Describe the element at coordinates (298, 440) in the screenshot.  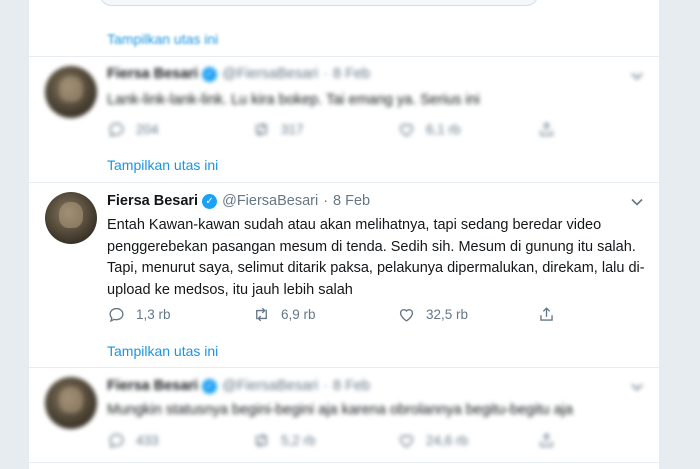
I see `retweet-count: 5,2 rb` at that location.